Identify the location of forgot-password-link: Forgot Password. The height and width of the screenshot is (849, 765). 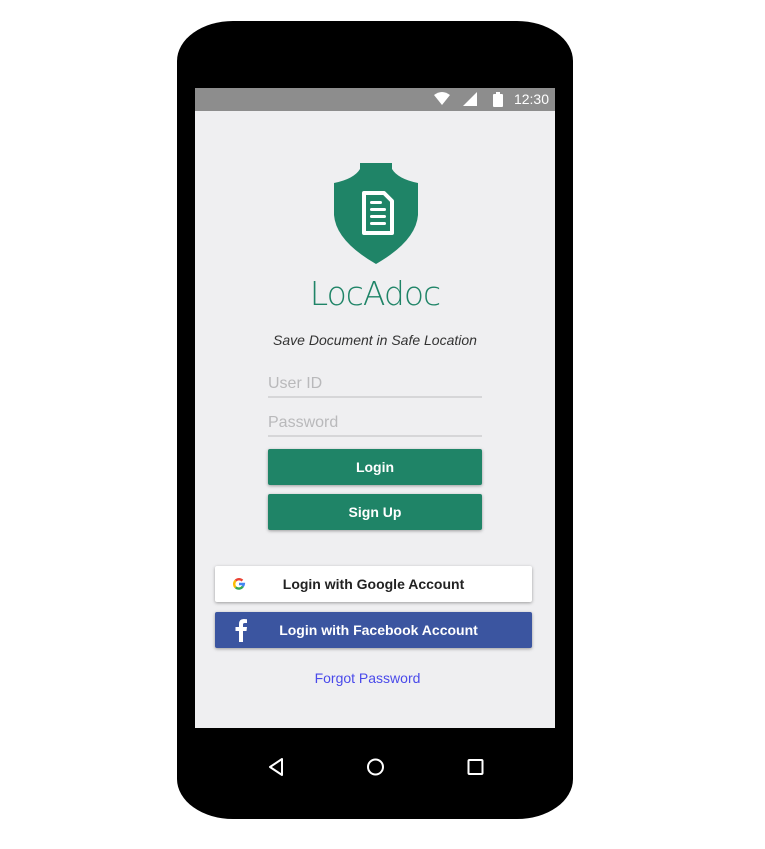
(367, 678).